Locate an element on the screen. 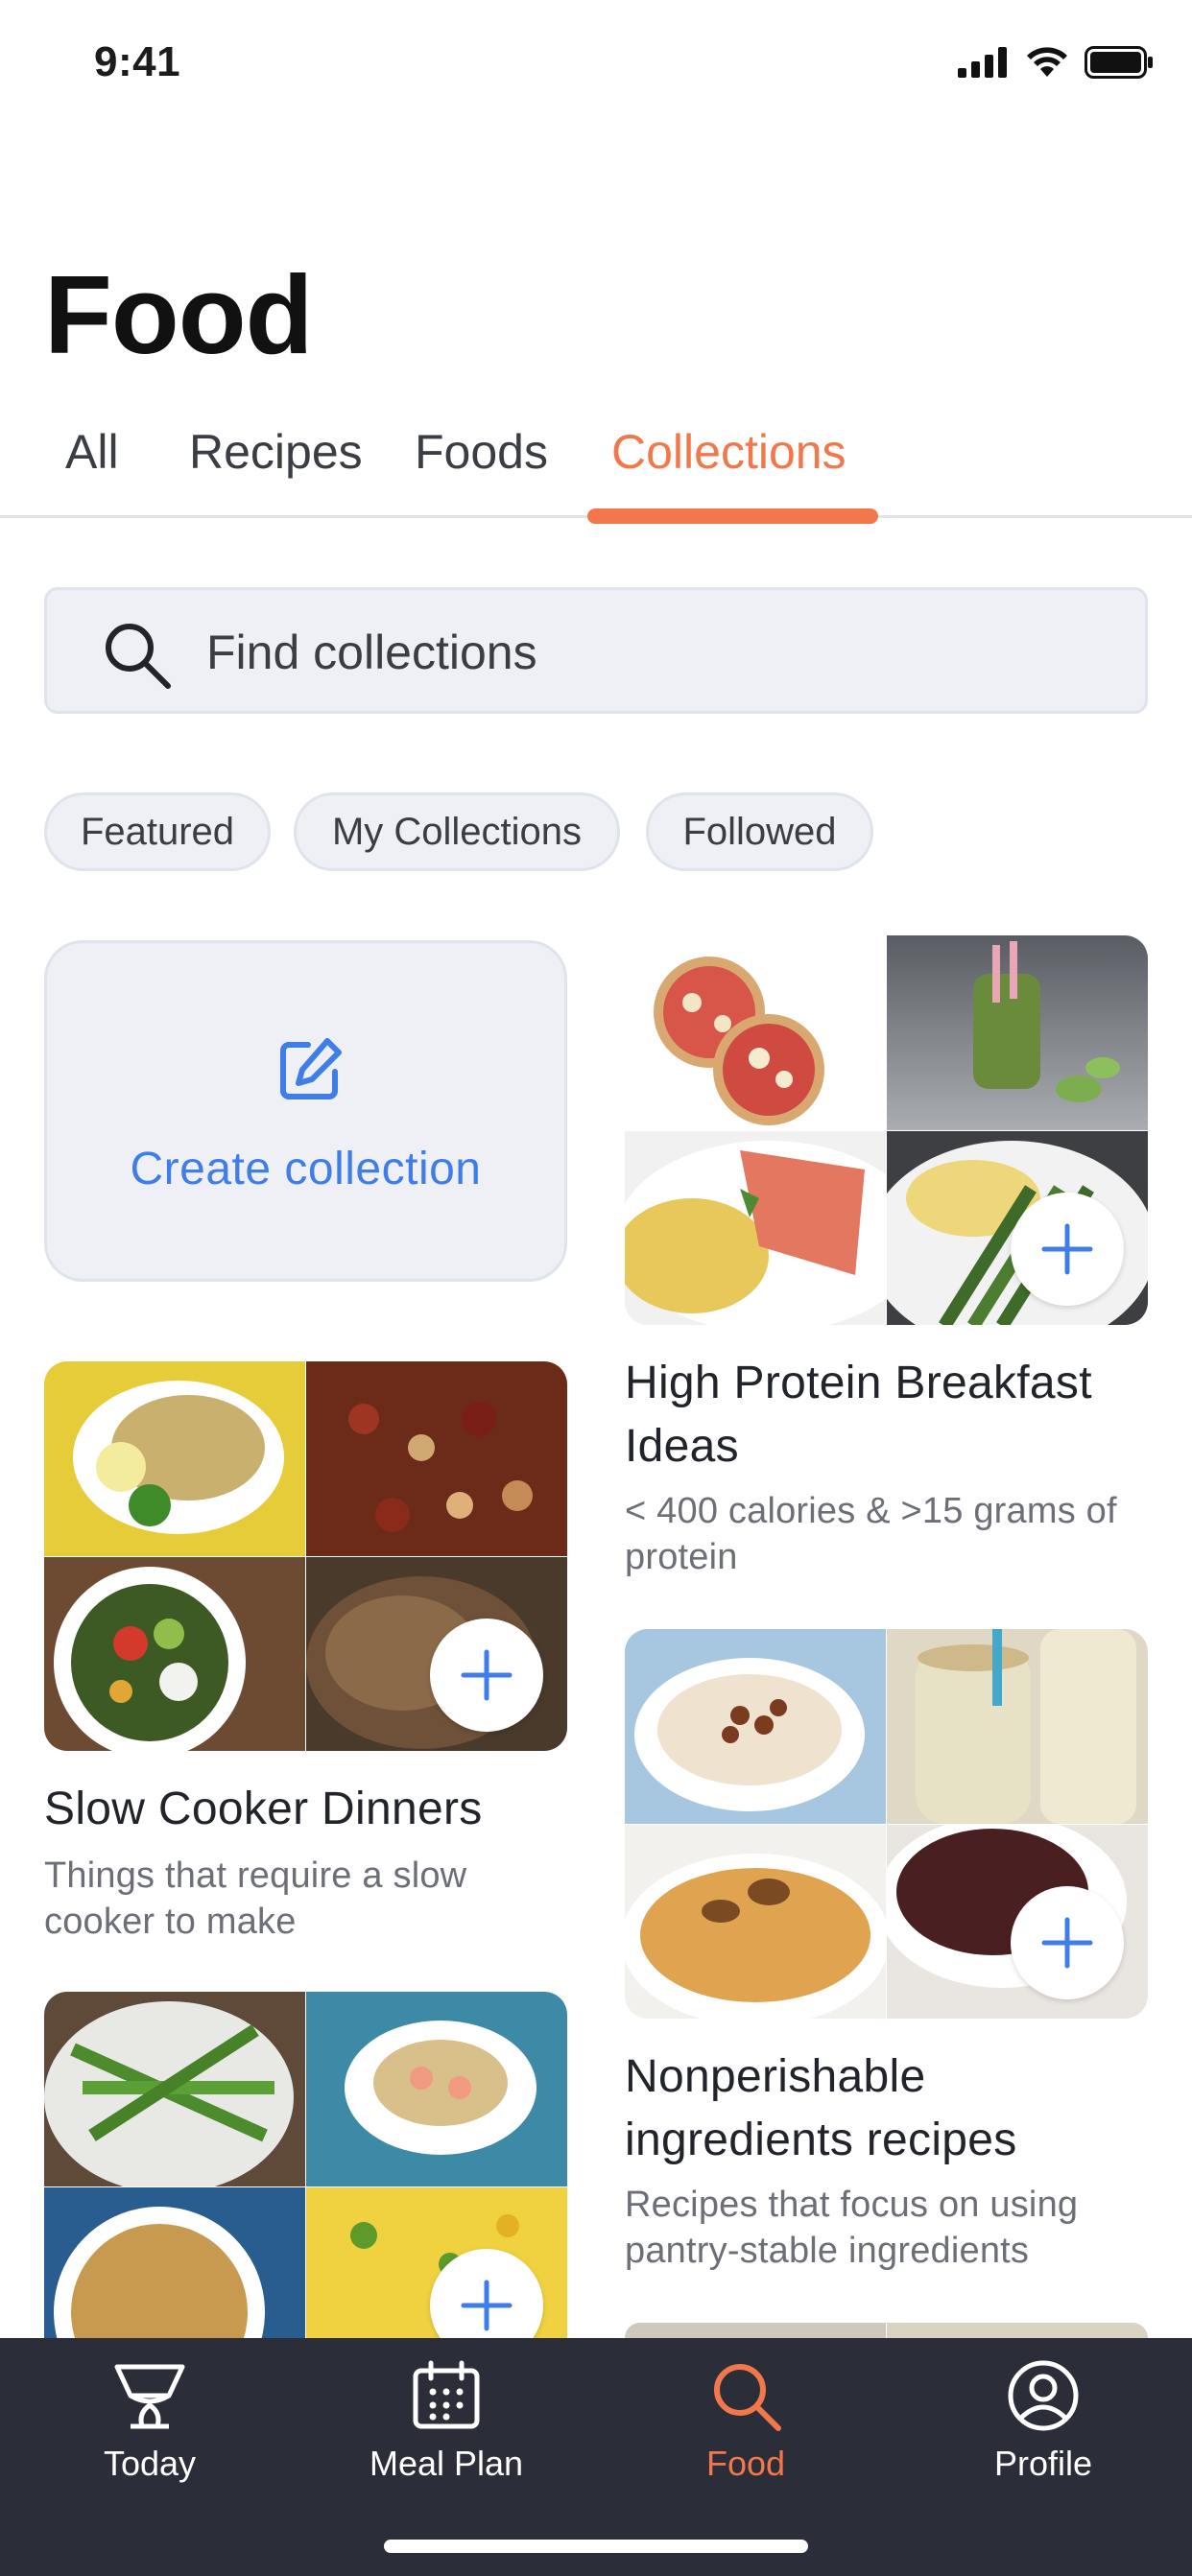 The width and height of the screenshot is (1192, 2576). status-time: 9:41 is located at coordinates (137, 61).